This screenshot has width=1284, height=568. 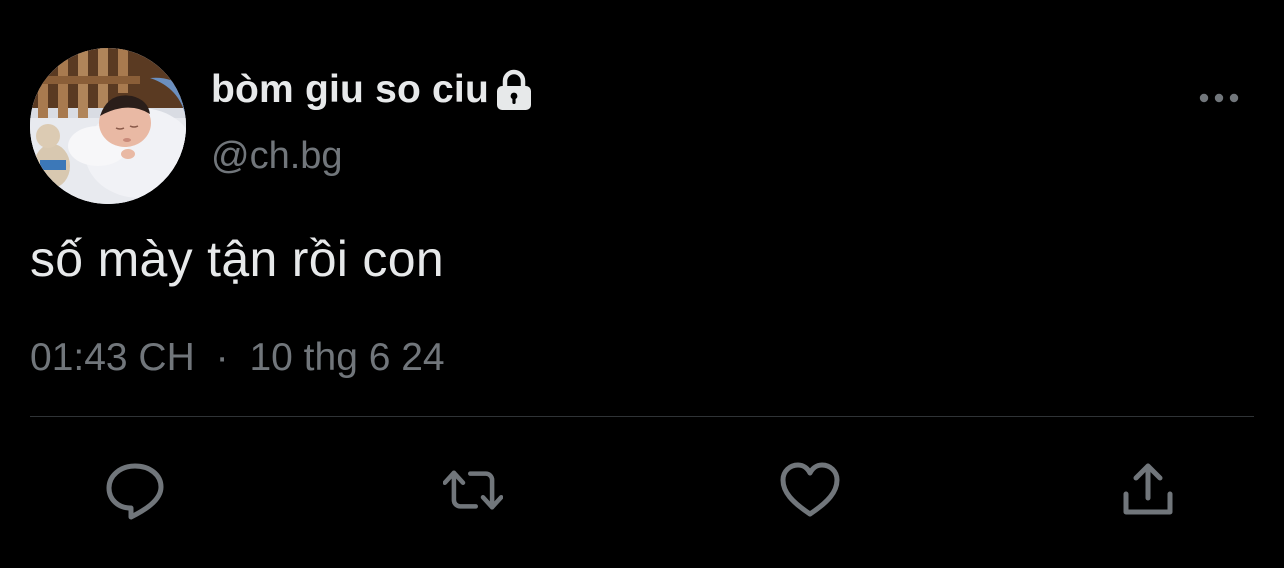 What do you see at coordinates (112, 357) in the screenshot?
I see `tweet-time: 01:43 CH` at bounding box center [112, 357].